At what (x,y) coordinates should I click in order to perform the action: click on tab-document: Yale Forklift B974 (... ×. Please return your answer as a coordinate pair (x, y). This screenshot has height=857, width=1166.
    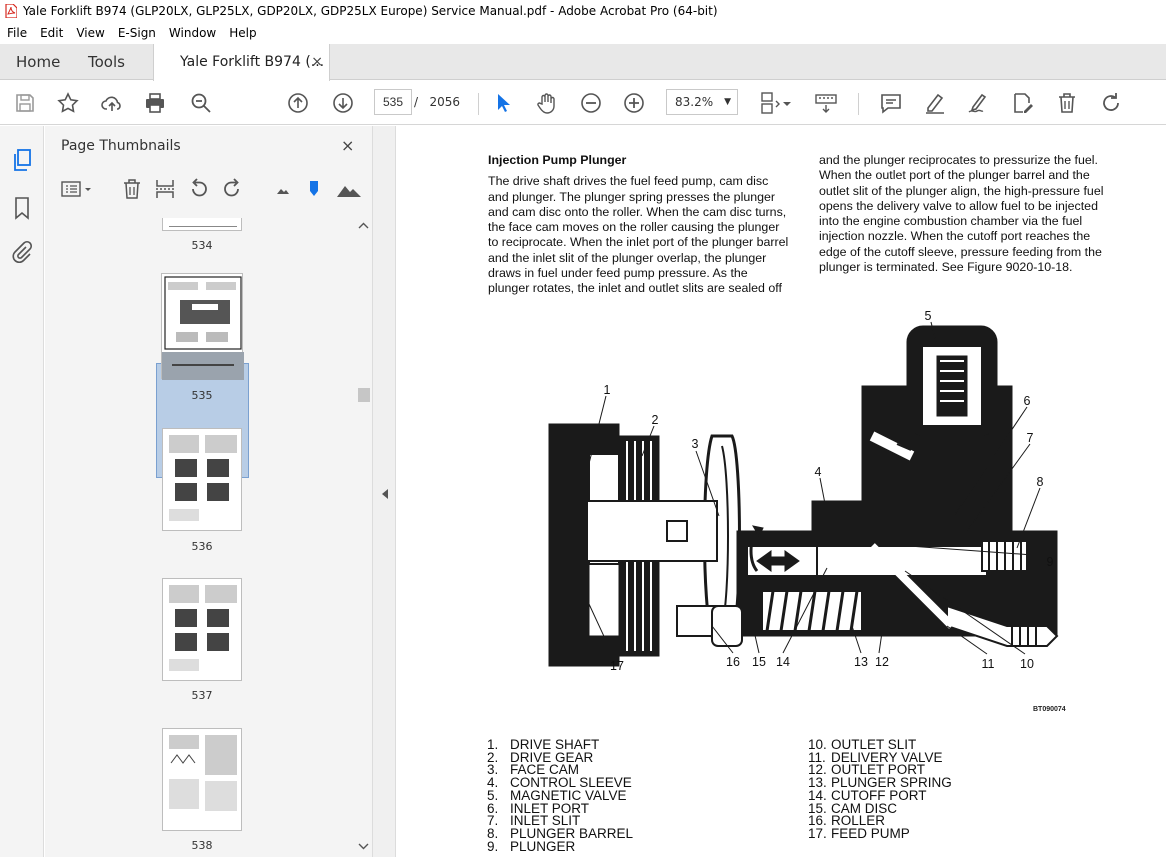
    Looking at the image, I should click on (241, 62).